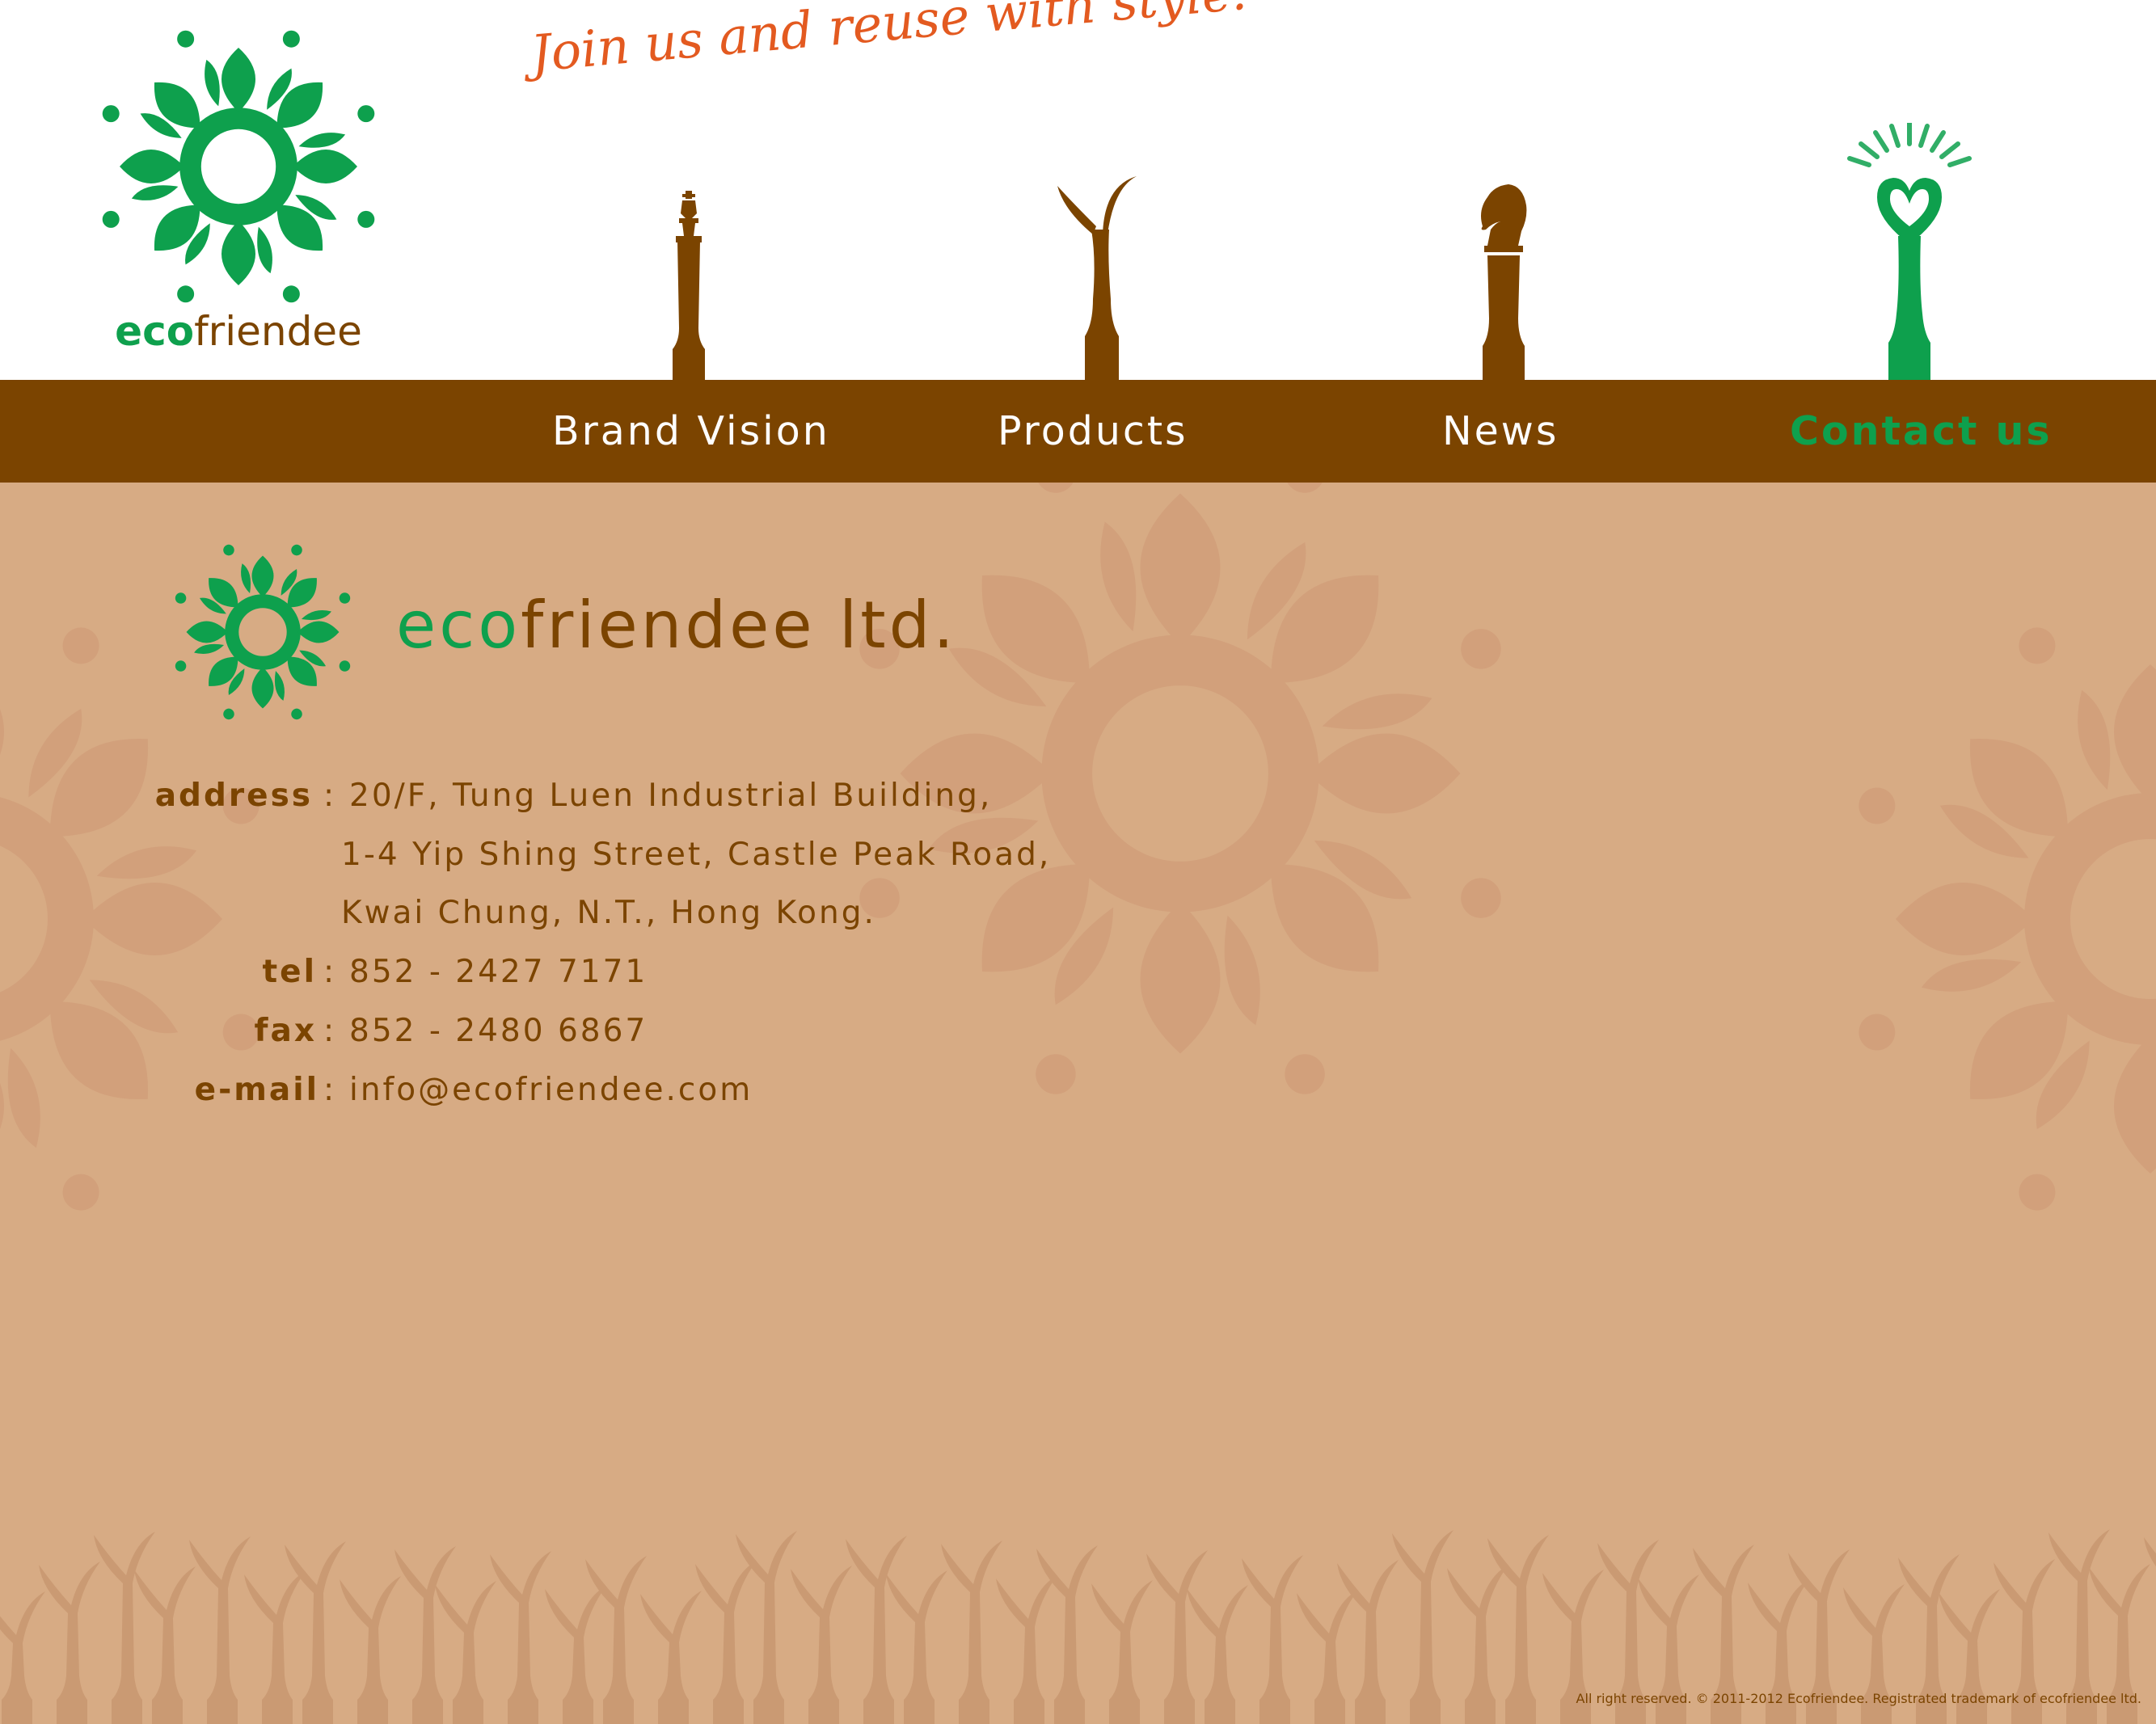 This screenshot has width=2156, height=1724. What do you see at coordinates (278, 331) in the screenshot?
I see `logo-wordmark-rest: friendee` at bounding box center [278, 331].